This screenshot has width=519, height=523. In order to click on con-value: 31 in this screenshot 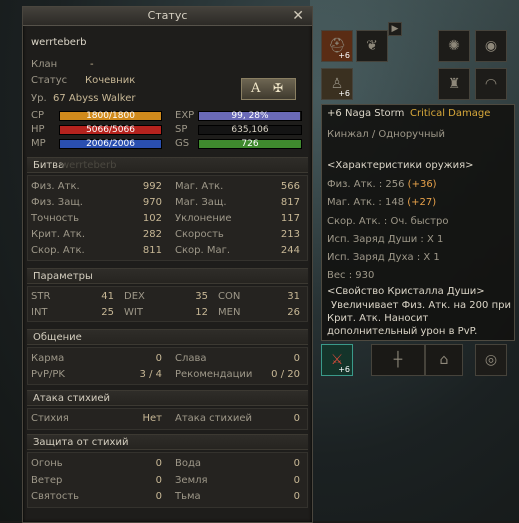, I will do `click(293, 296)`.